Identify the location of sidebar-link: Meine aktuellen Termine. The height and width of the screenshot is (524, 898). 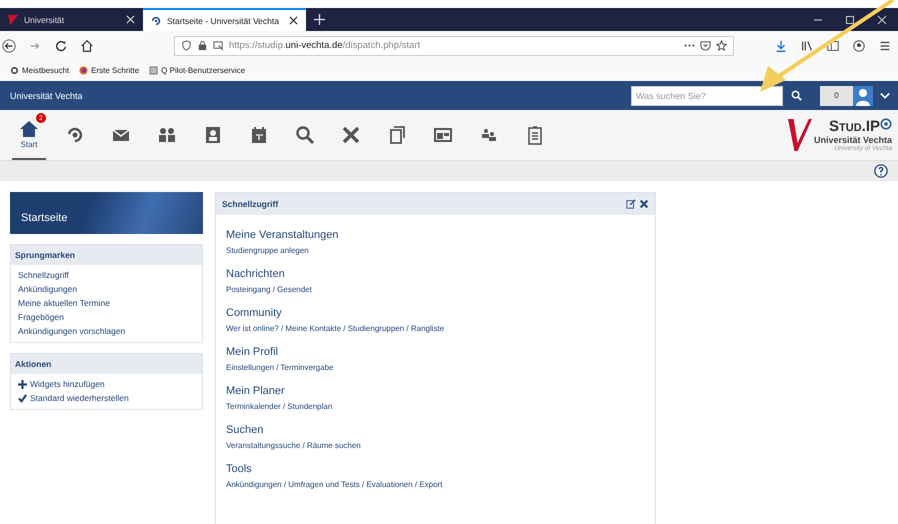
(106, 303).